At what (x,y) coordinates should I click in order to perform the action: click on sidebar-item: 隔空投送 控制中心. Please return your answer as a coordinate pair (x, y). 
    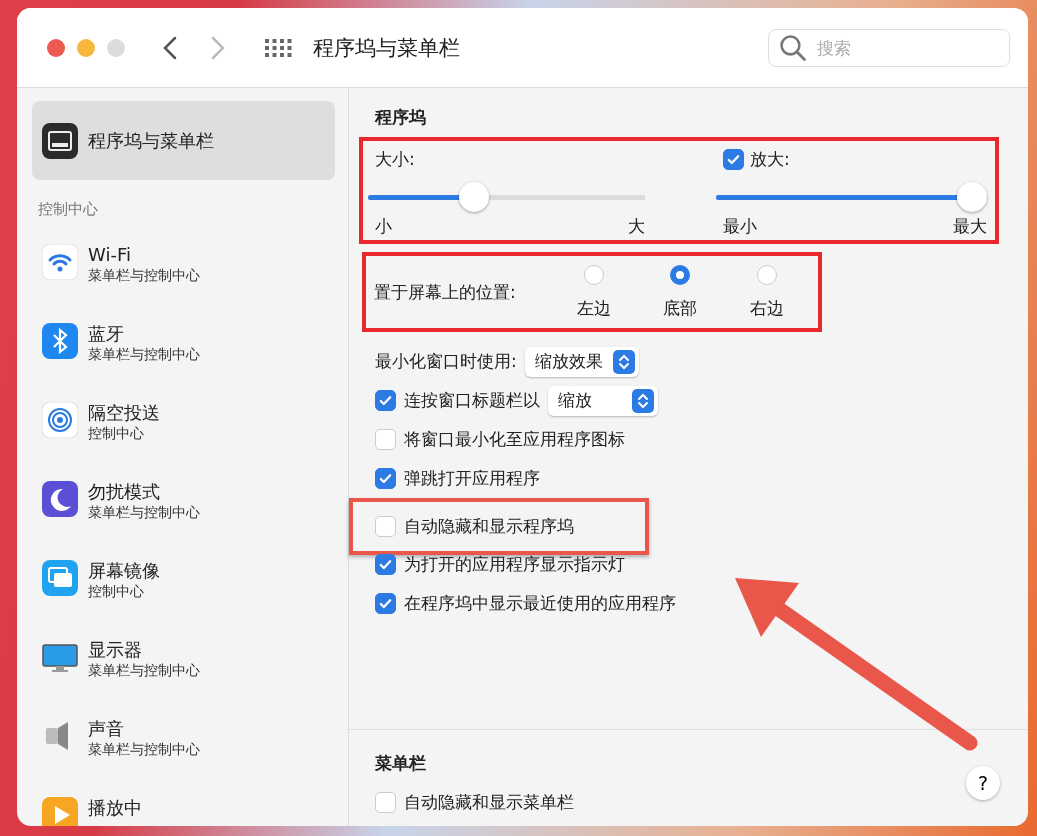
    Looking at the image, I should click on (183, 420).